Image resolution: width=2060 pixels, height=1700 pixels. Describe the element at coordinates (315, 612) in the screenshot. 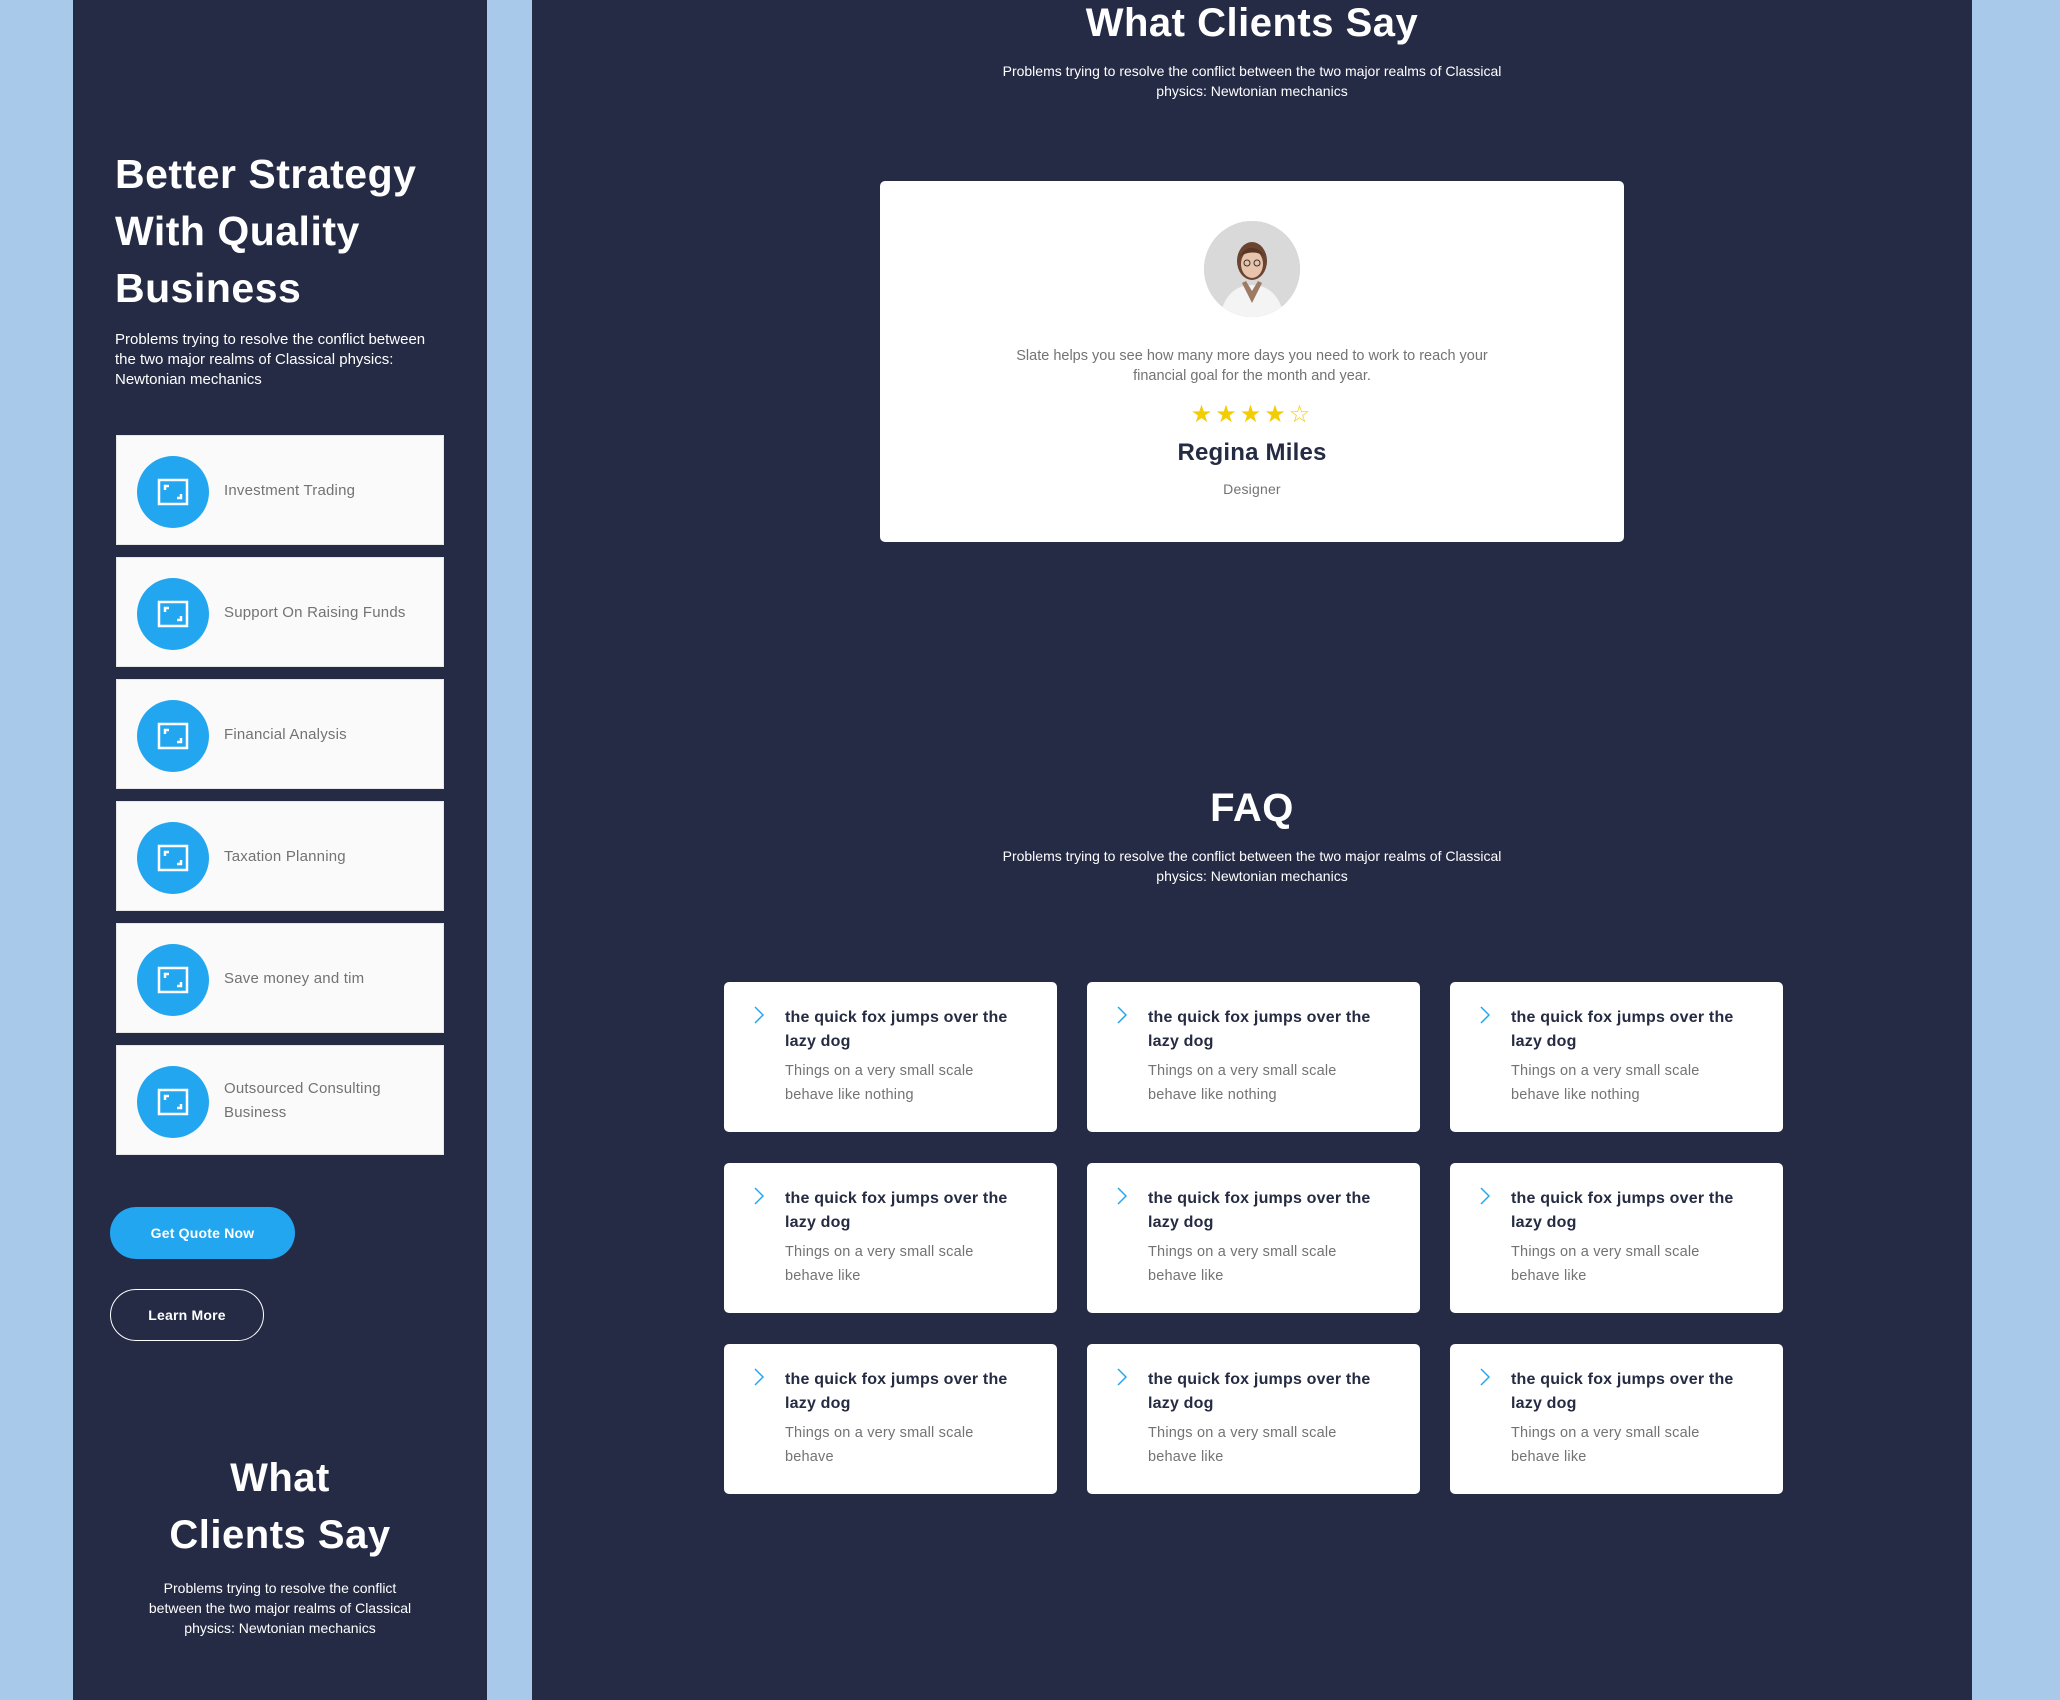

I see `service-label: Support On Raising Funds` at that location.